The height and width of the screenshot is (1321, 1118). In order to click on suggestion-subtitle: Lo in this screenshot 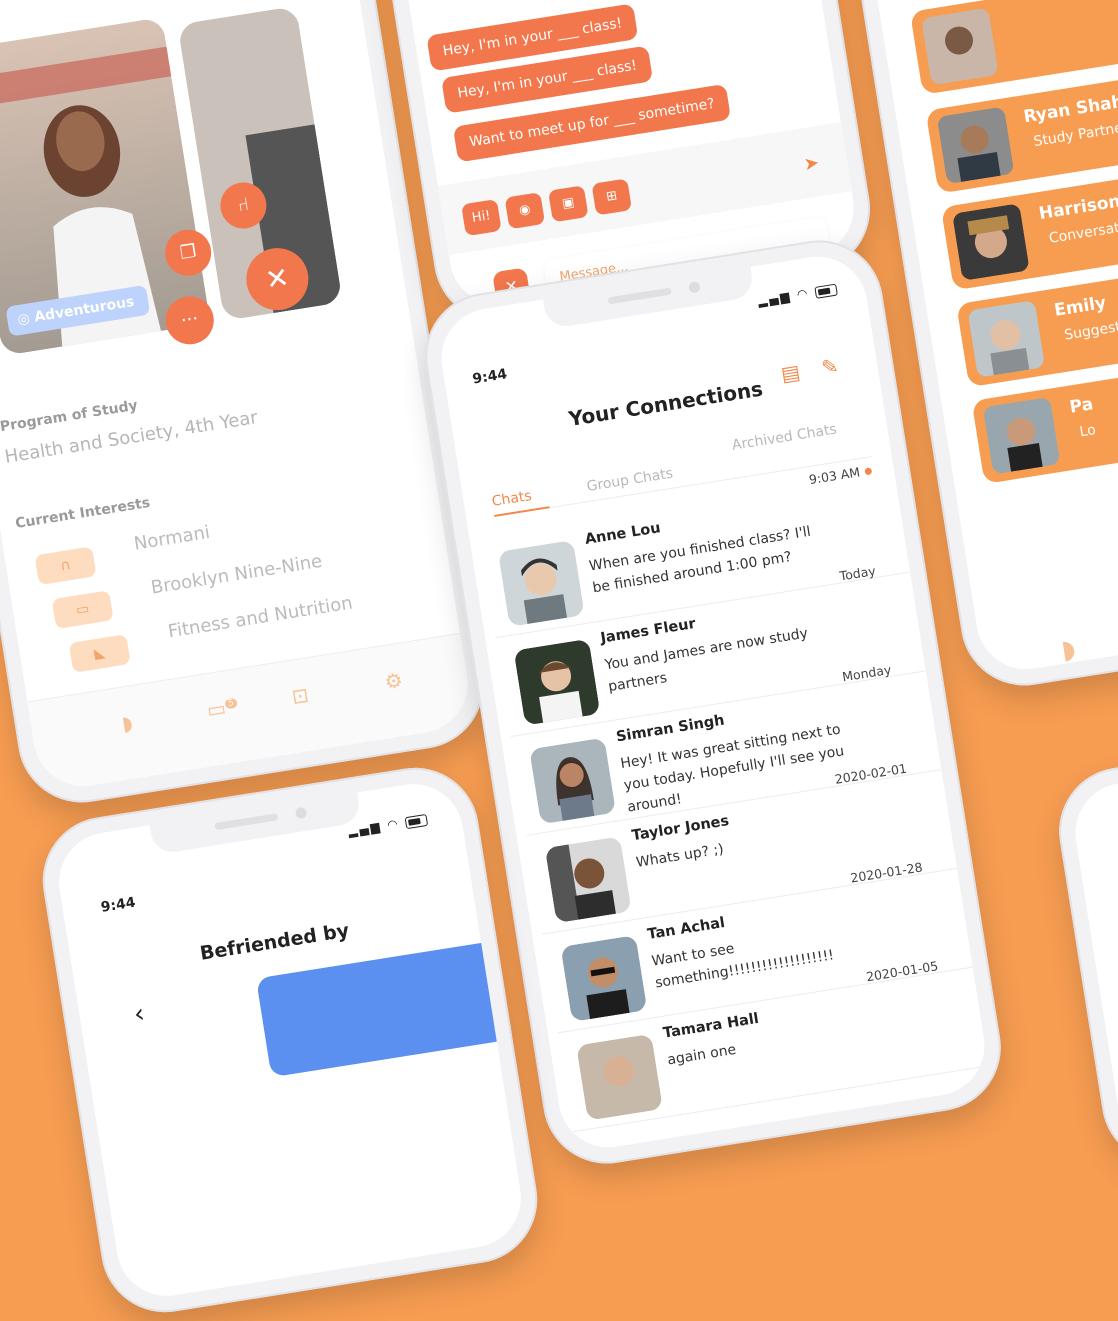, I will do `click(1087, 431)`.